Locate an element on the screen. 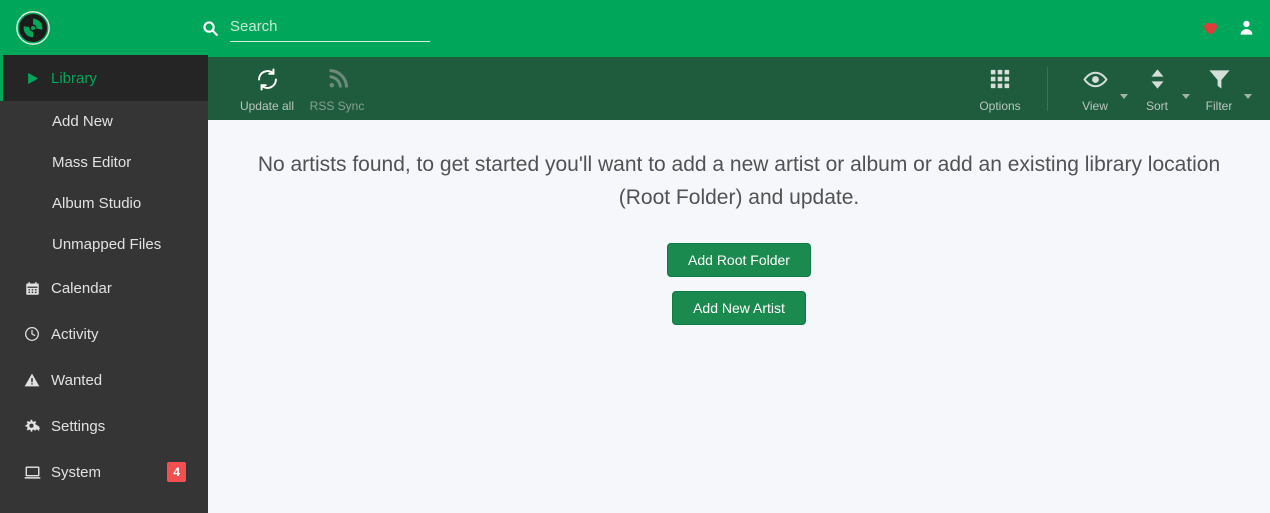 The width and height of the screenshot is (1270, 513). sidebar-subitem-label: Add New is located at coordinates (82, 121).